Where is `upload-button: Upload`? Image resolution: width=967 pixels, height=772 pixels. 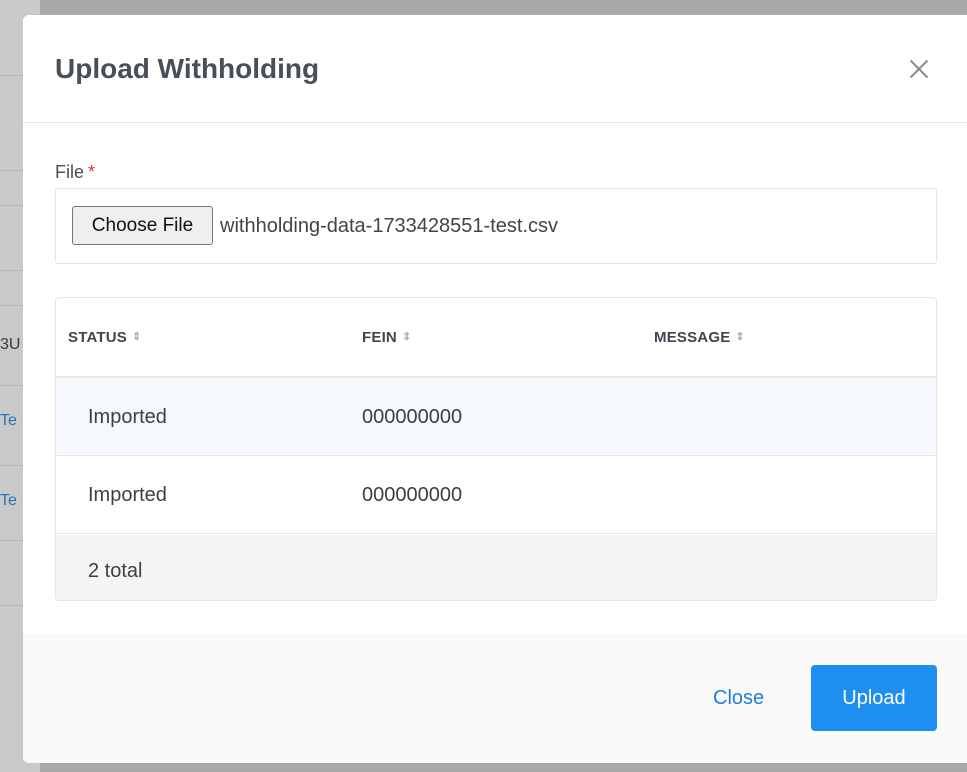
upload-button: Upload is located at coordinates (874, 698).